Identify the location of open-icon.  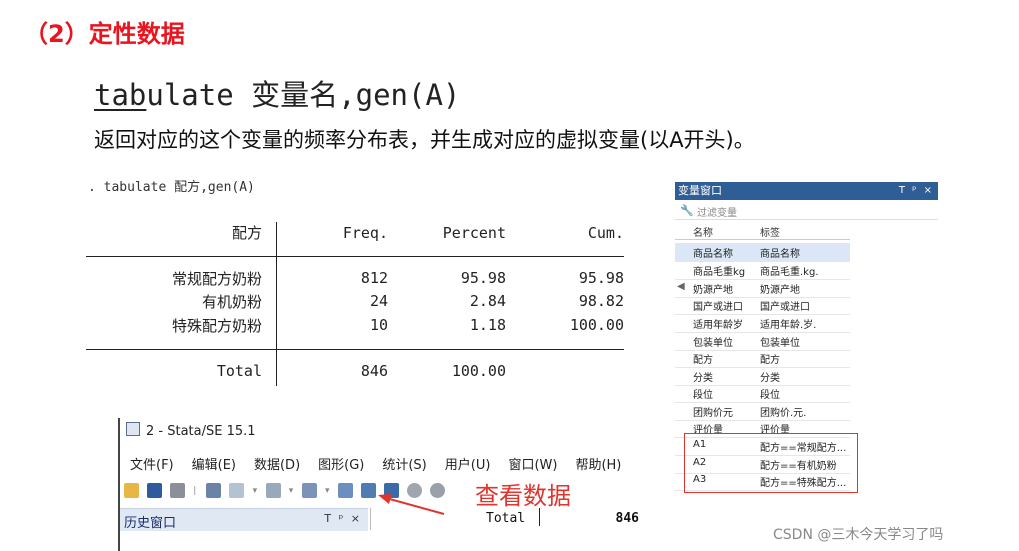
(131, 490).